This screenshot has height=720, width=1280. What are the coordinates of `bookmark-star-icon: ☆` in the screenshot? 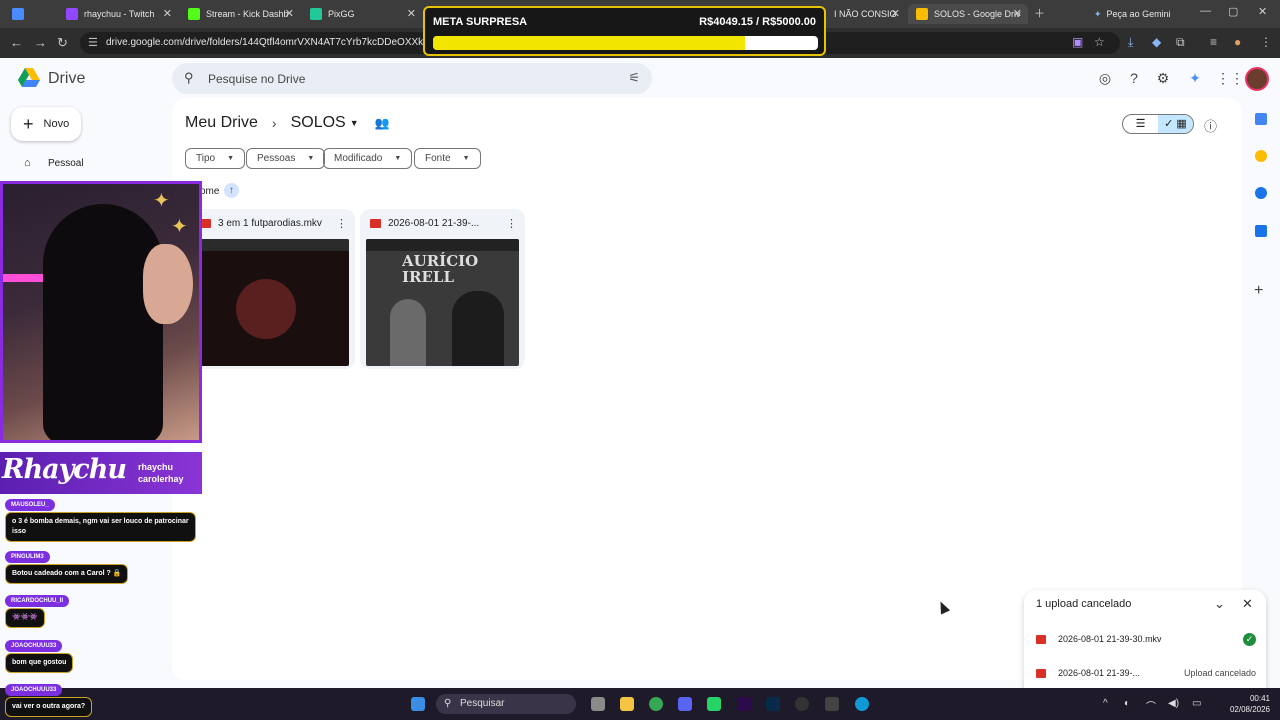 It's located at (1099, 42).